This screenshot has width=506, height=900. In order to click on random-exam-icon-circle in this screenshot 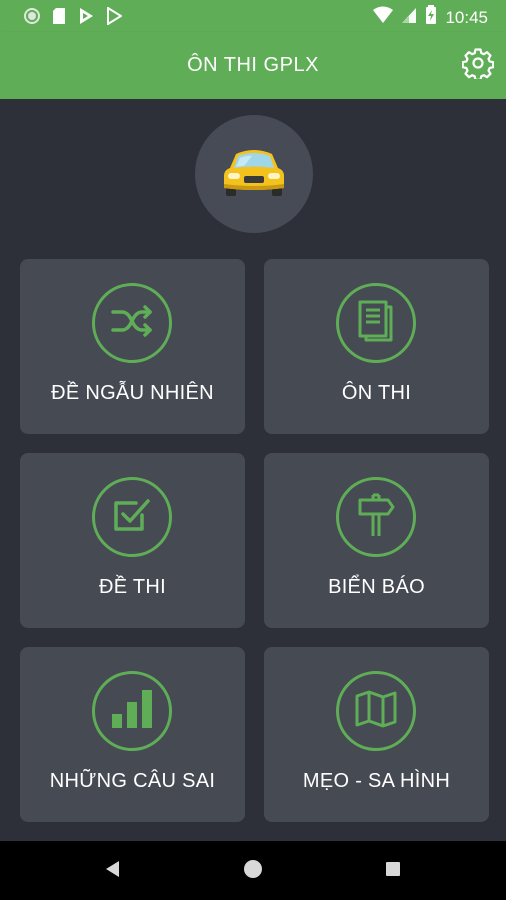, I will do `click(132, 323)`.